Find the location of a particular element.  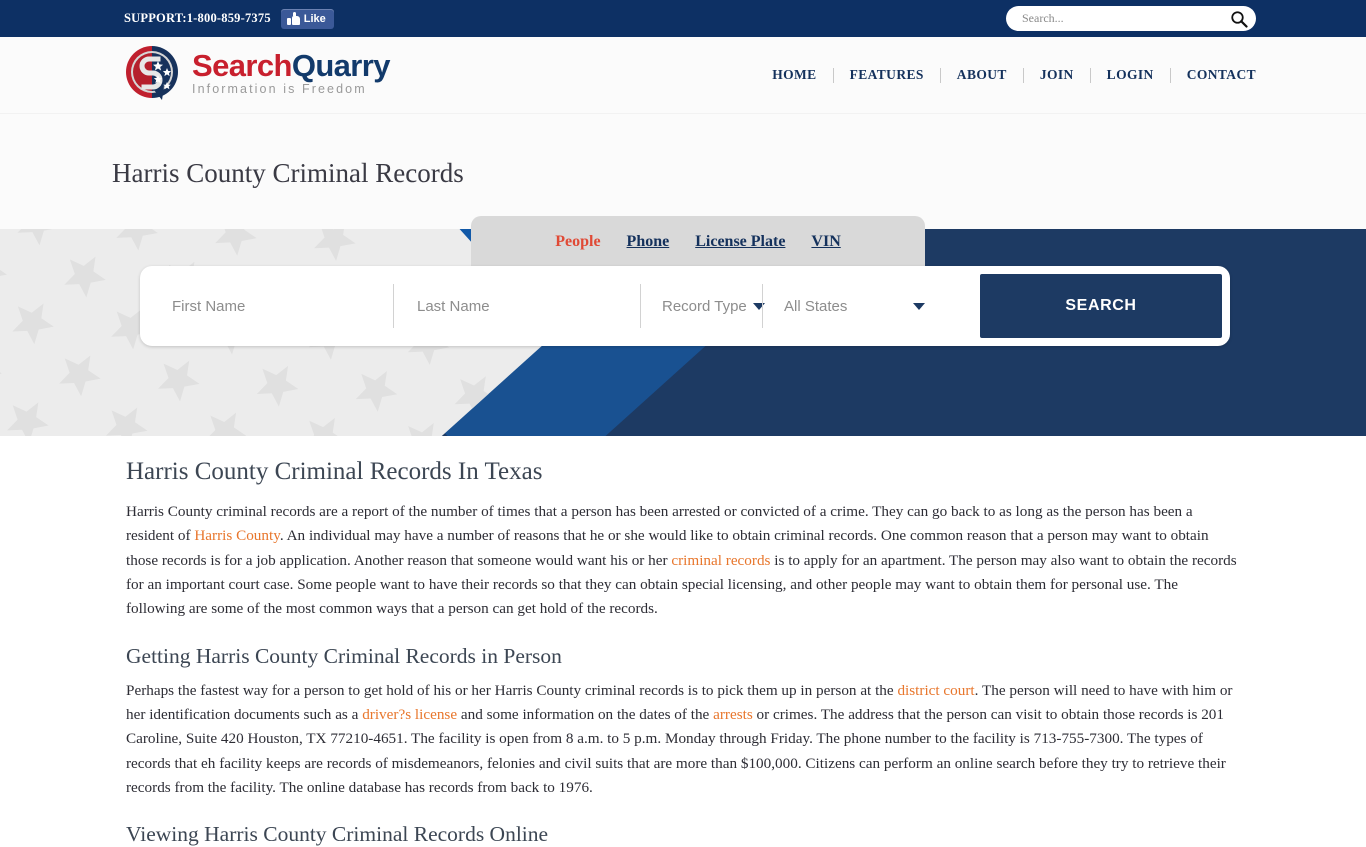

people-search-form: Record Type All States SEARCH is located at coordinates (685, 306).